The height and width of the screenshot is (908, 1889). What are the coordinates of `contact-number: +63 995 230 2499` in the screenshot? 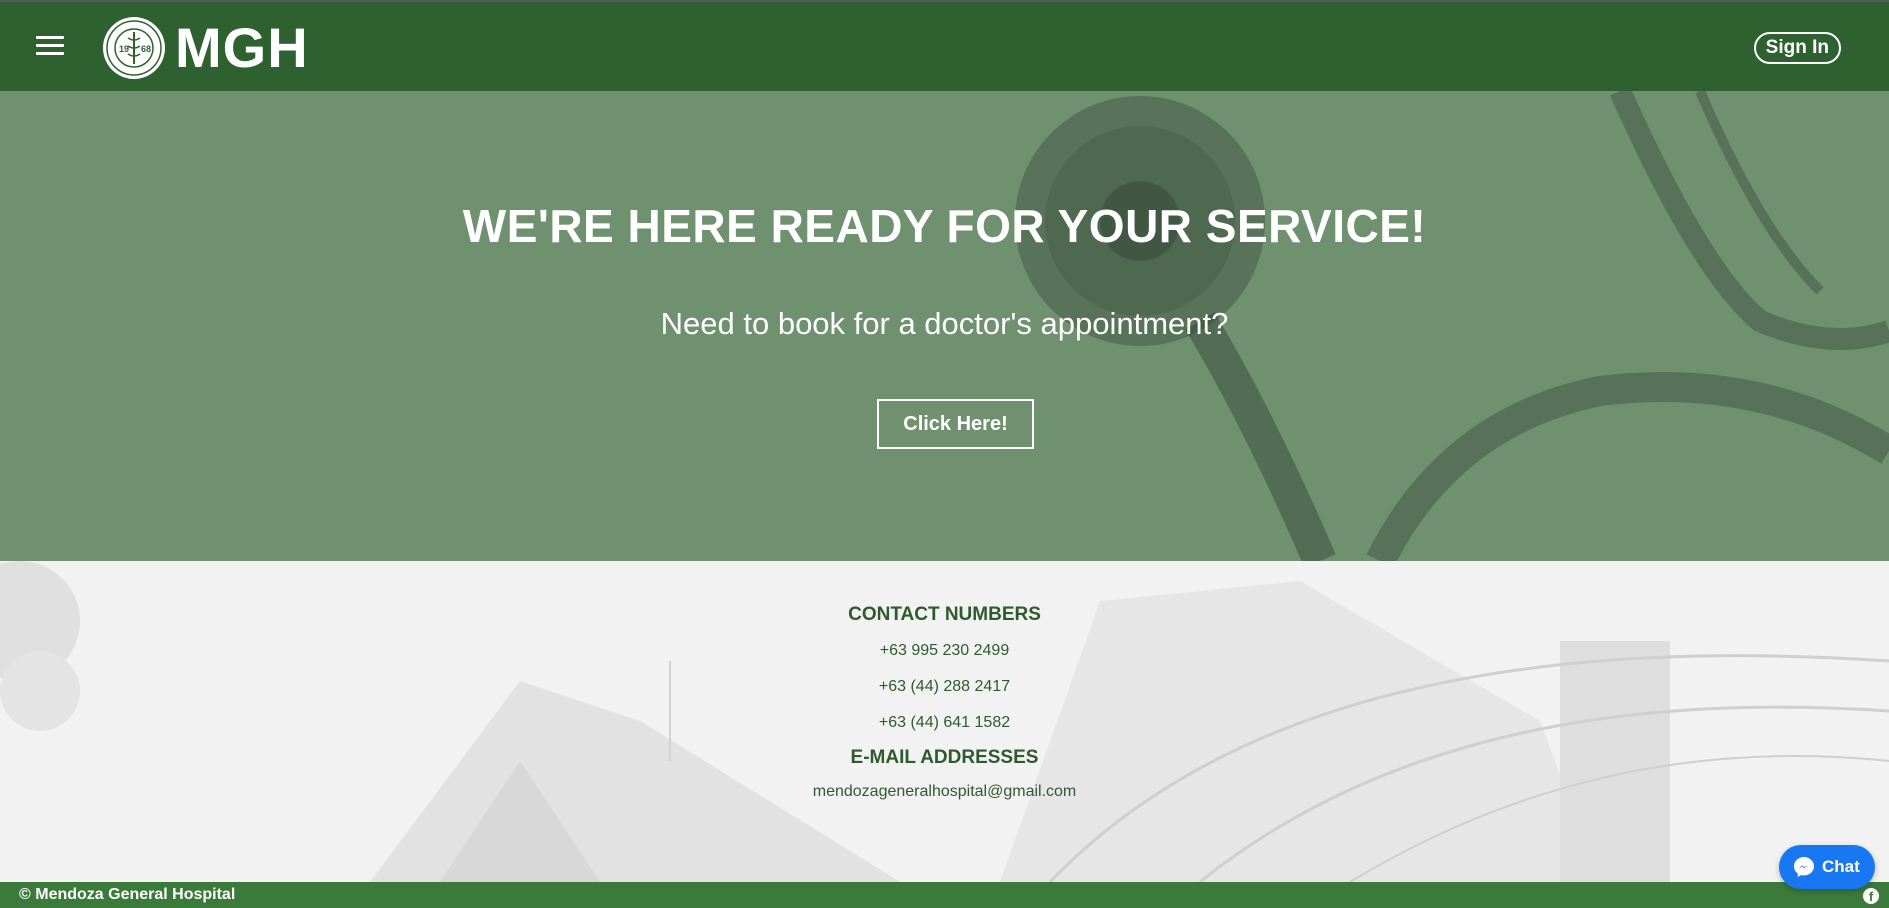 It's located at (944, 651).